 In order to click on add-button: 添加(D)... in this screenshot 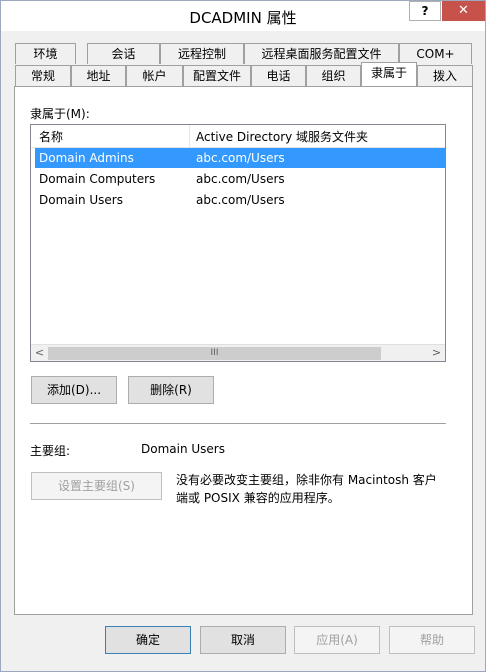, I will do `click(74, 390)`.